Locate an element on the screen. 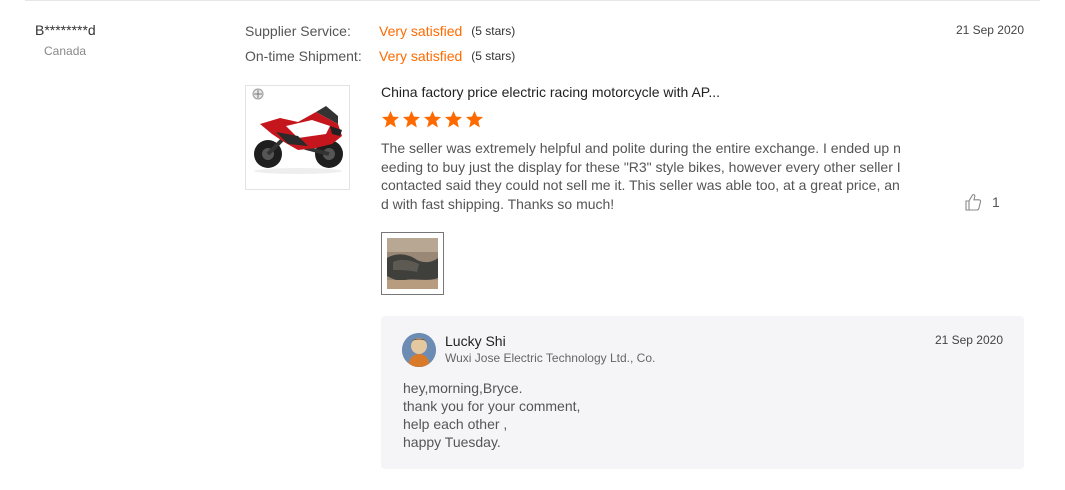 This screenshot has width=1065, height=490. review-photo-thumbnail is located at coordinates (412, 263).